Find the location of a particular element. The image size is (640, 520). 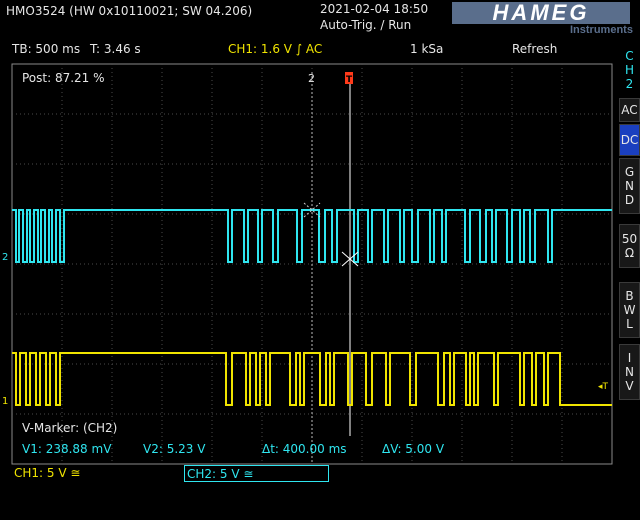

post-trigger-label: Post: 87.21 % is located at coordinates (63, 78).